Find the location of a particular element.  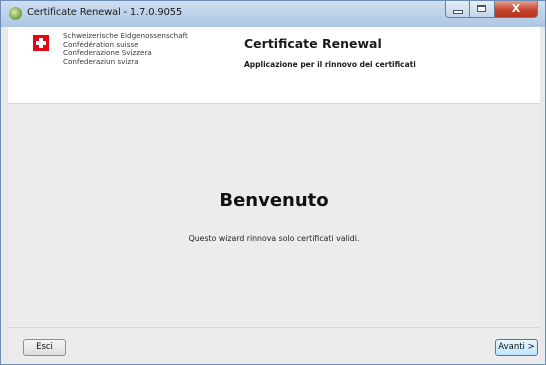

close-icon: X is located at coordinates (516, 8).